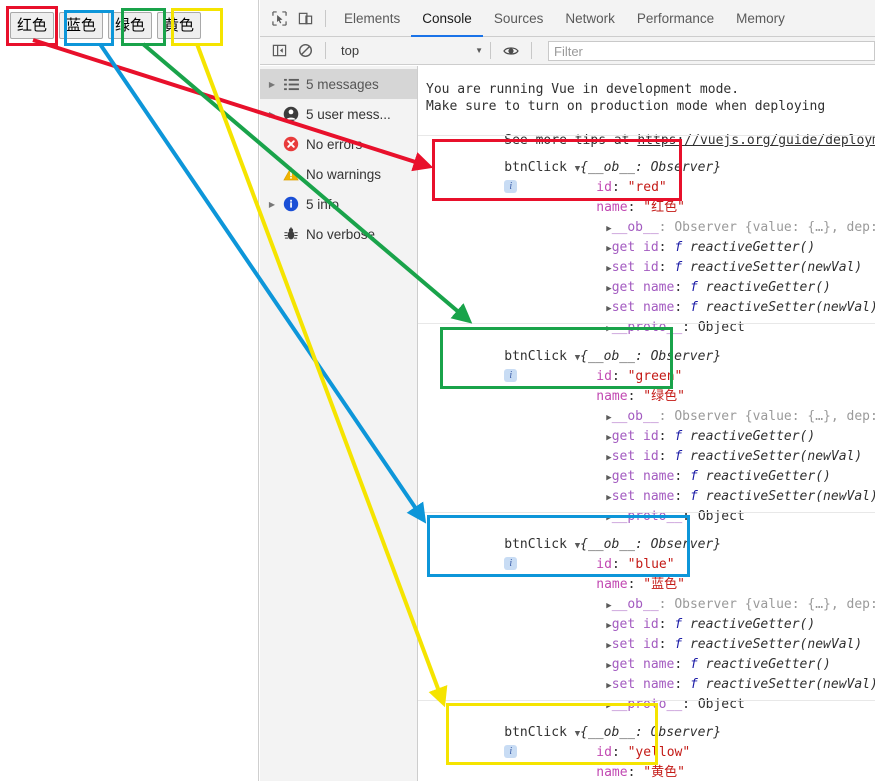 The height and width of the screenshot is (781, 875). What do you see at coordinates (372, 18) in the screenshot?
I see `tab-elements: Elements` at bounding box center [372, 18].